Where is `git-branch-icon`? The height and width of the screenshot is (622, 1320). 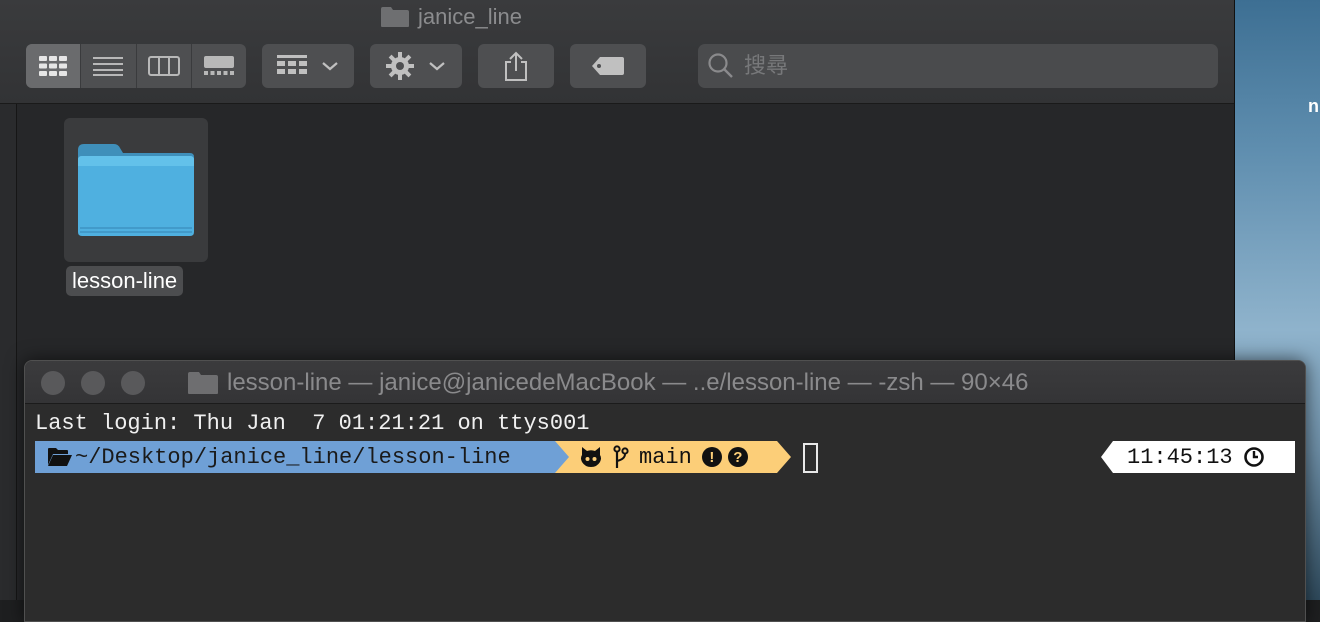
git-branch-icon is located at coordinates (621, 456).